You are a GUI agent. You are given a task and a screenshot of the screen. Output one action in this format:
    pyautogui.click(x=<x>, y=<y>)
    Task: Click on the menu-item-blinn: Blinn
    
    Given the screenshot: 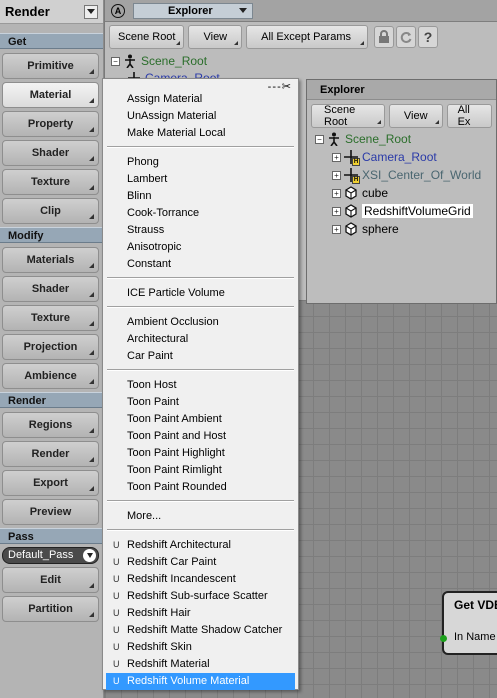 What is the action you would take?
    pyautogui.click(x=200, y=196)
    